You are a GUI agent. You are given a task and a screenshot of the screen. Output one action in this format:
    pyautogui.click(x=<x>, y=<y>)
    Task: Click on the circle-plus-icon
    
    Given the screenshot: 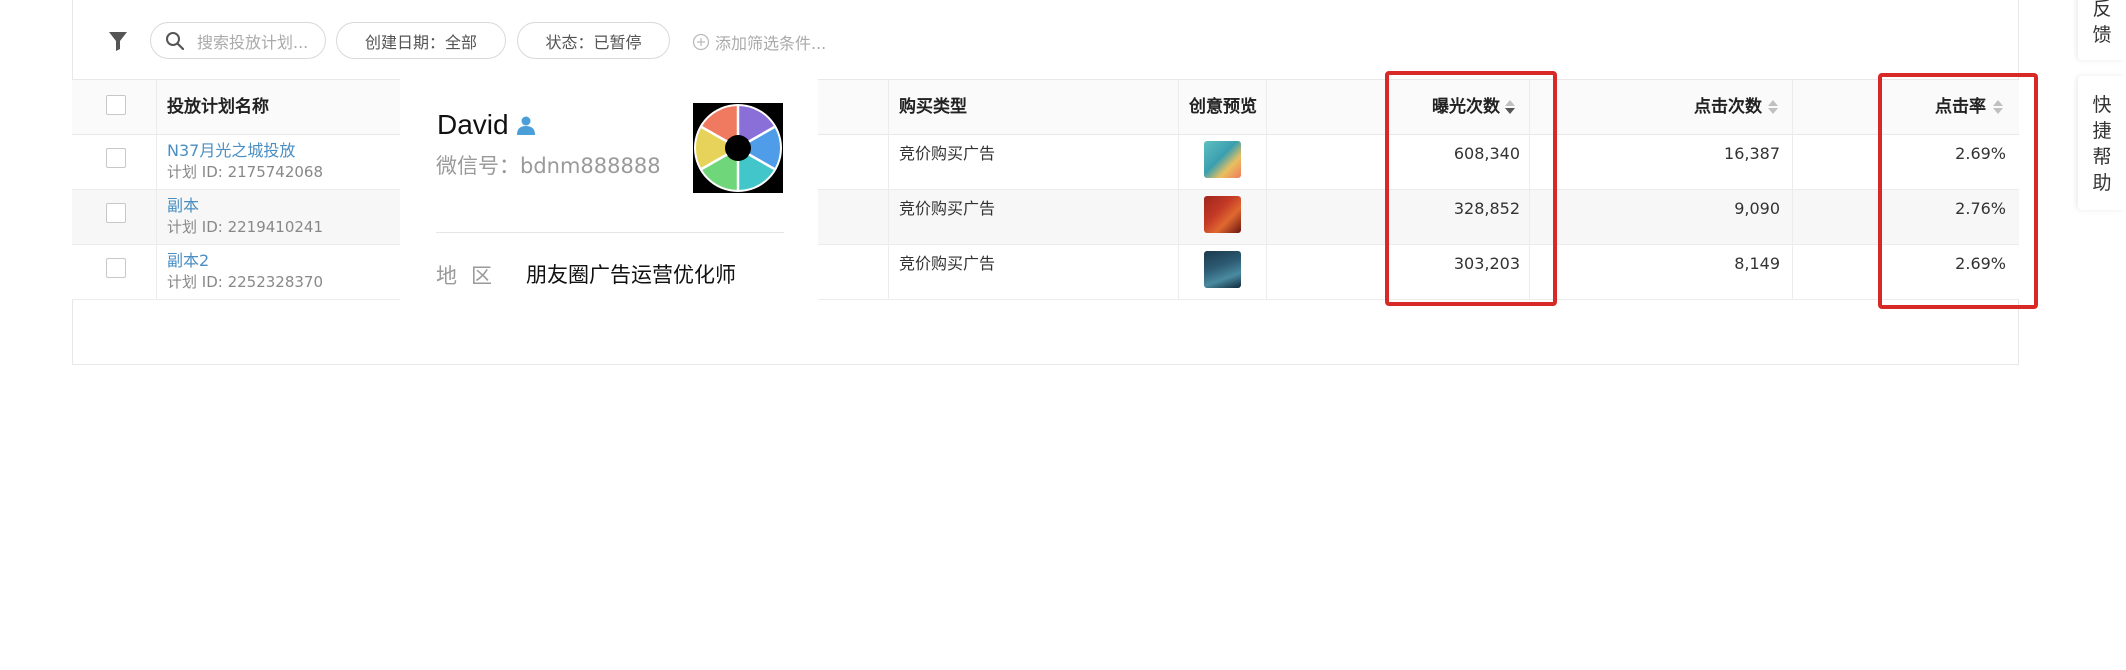 What is the action you would take?
    pyautogui.click(x=701, y=42)
    